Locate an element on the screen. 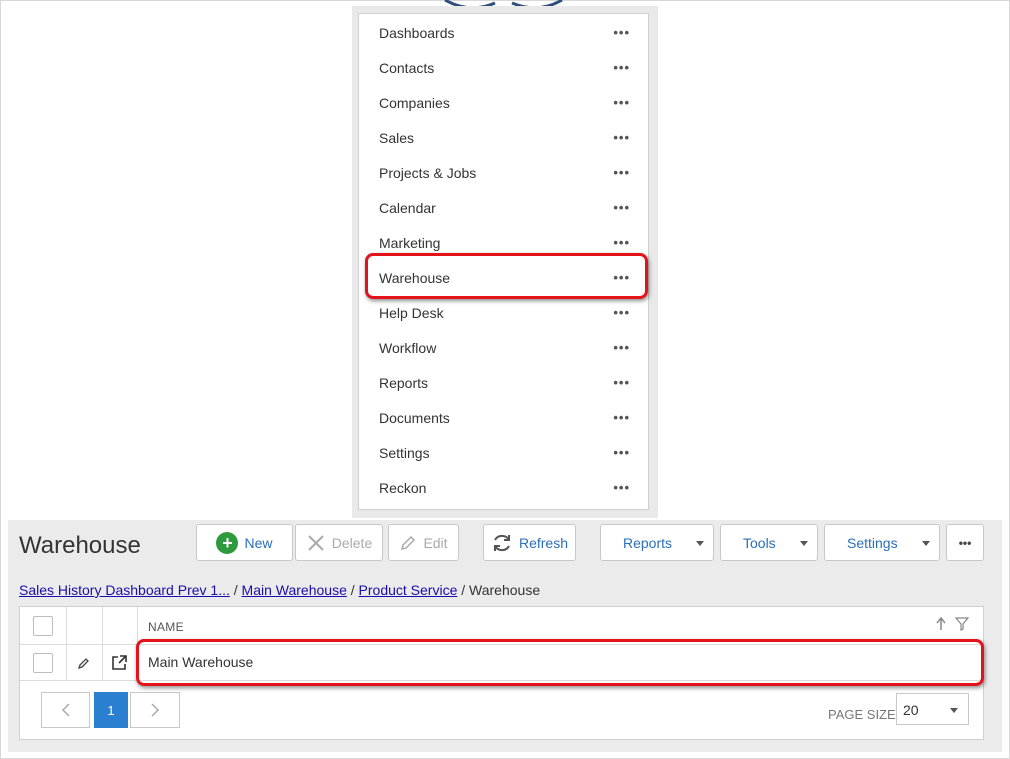 This screenshot has width=1010, height=759. close-icon is located at coordinates (316, 542).